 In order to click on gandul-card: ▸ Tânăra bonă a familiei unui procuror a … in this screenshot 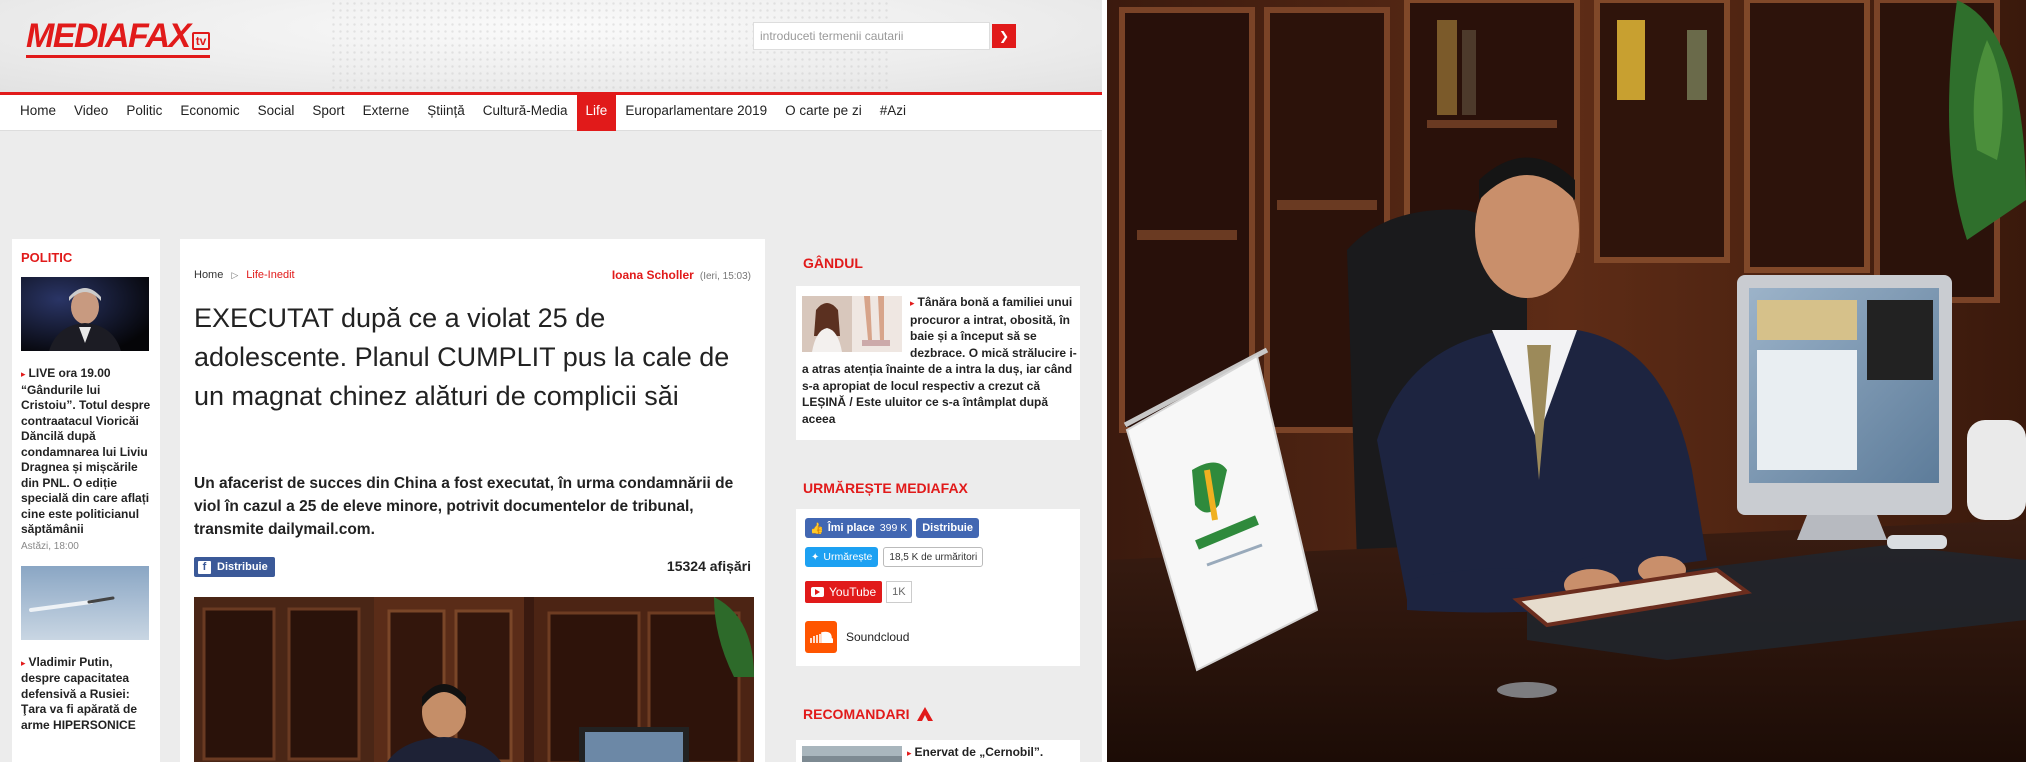, I will do `click(938, 363)`.